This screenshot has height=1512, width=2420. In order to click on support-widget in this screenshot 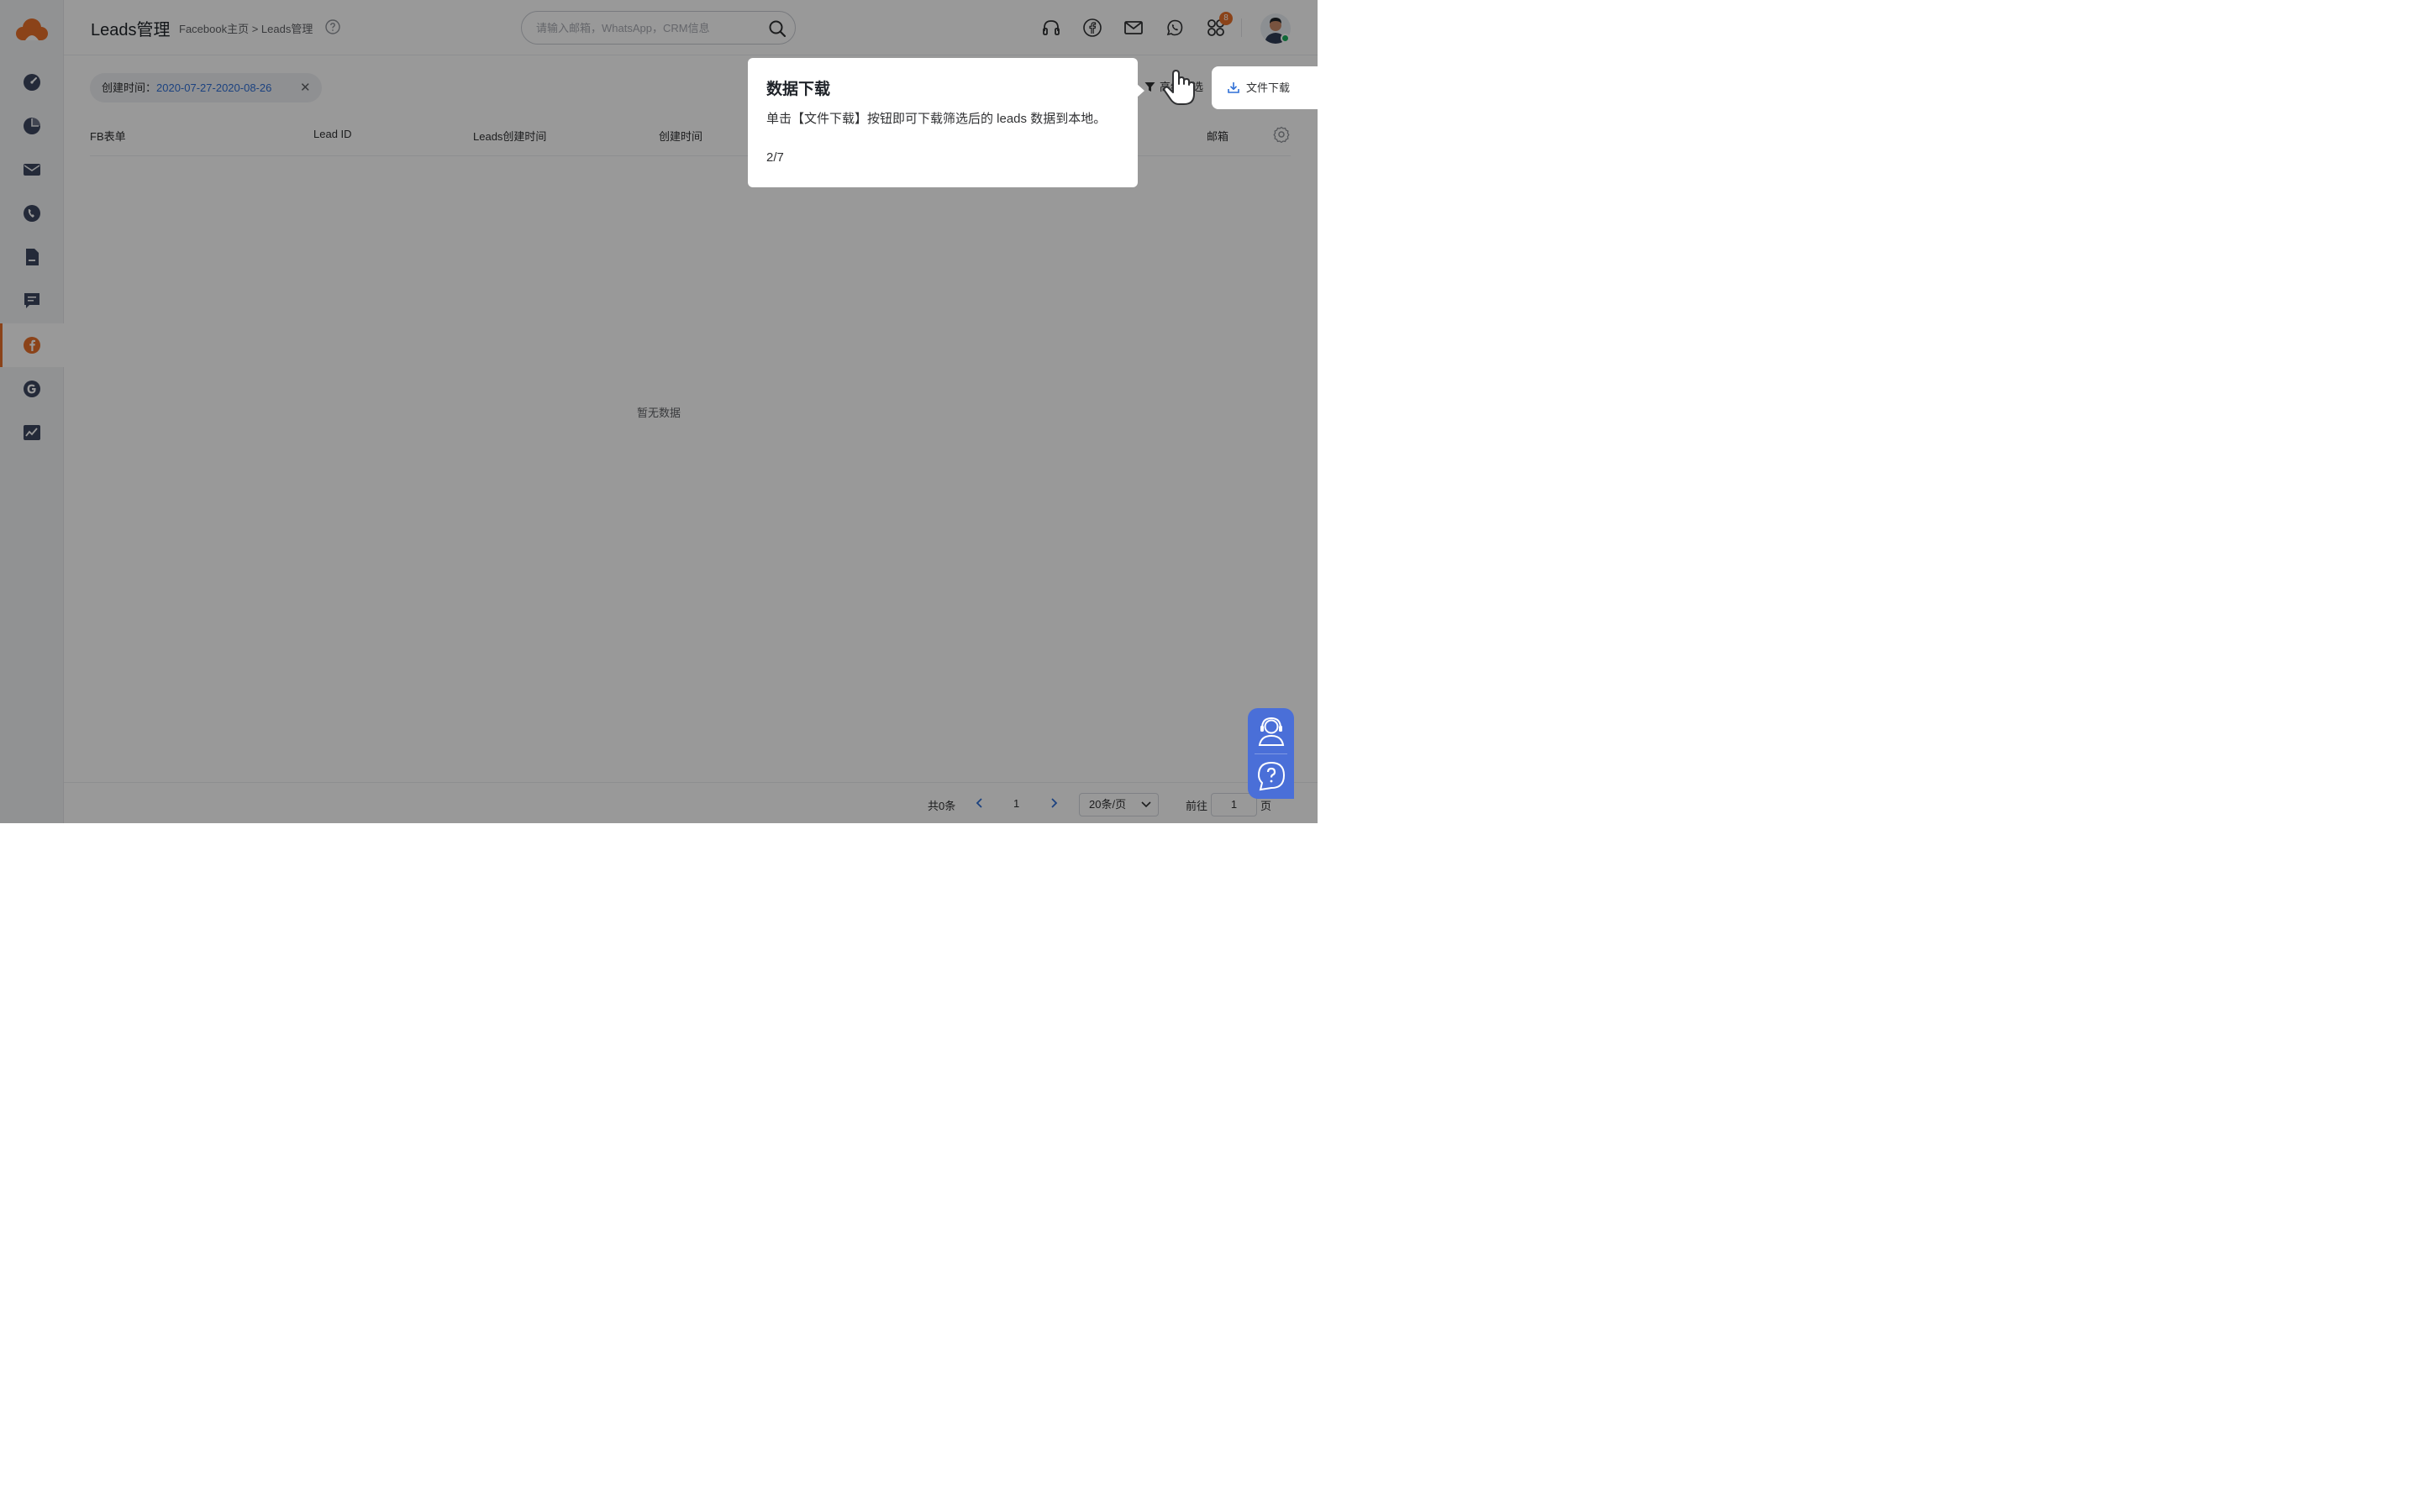, I will do `click(1271, 753)`.